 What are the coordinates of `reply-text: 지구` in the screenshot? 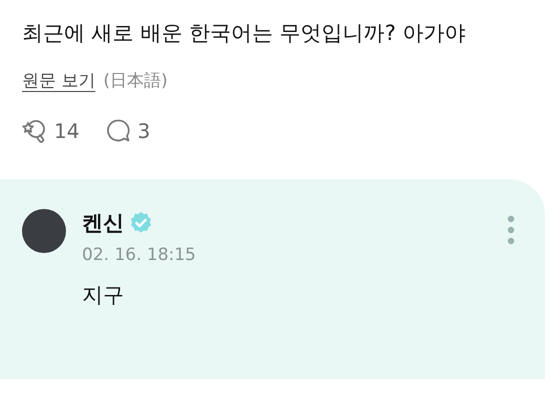 It's located at (103, 295).